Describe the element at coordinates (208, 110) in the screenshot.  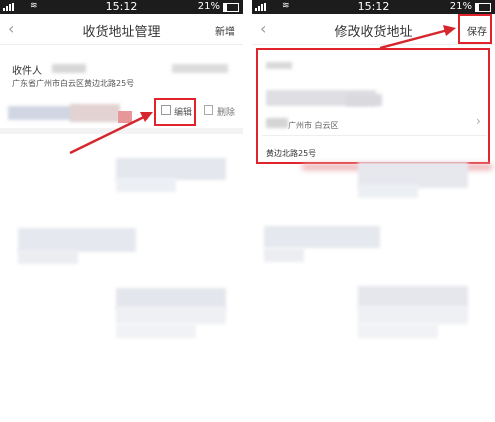
I see `trash-icon` at that location.